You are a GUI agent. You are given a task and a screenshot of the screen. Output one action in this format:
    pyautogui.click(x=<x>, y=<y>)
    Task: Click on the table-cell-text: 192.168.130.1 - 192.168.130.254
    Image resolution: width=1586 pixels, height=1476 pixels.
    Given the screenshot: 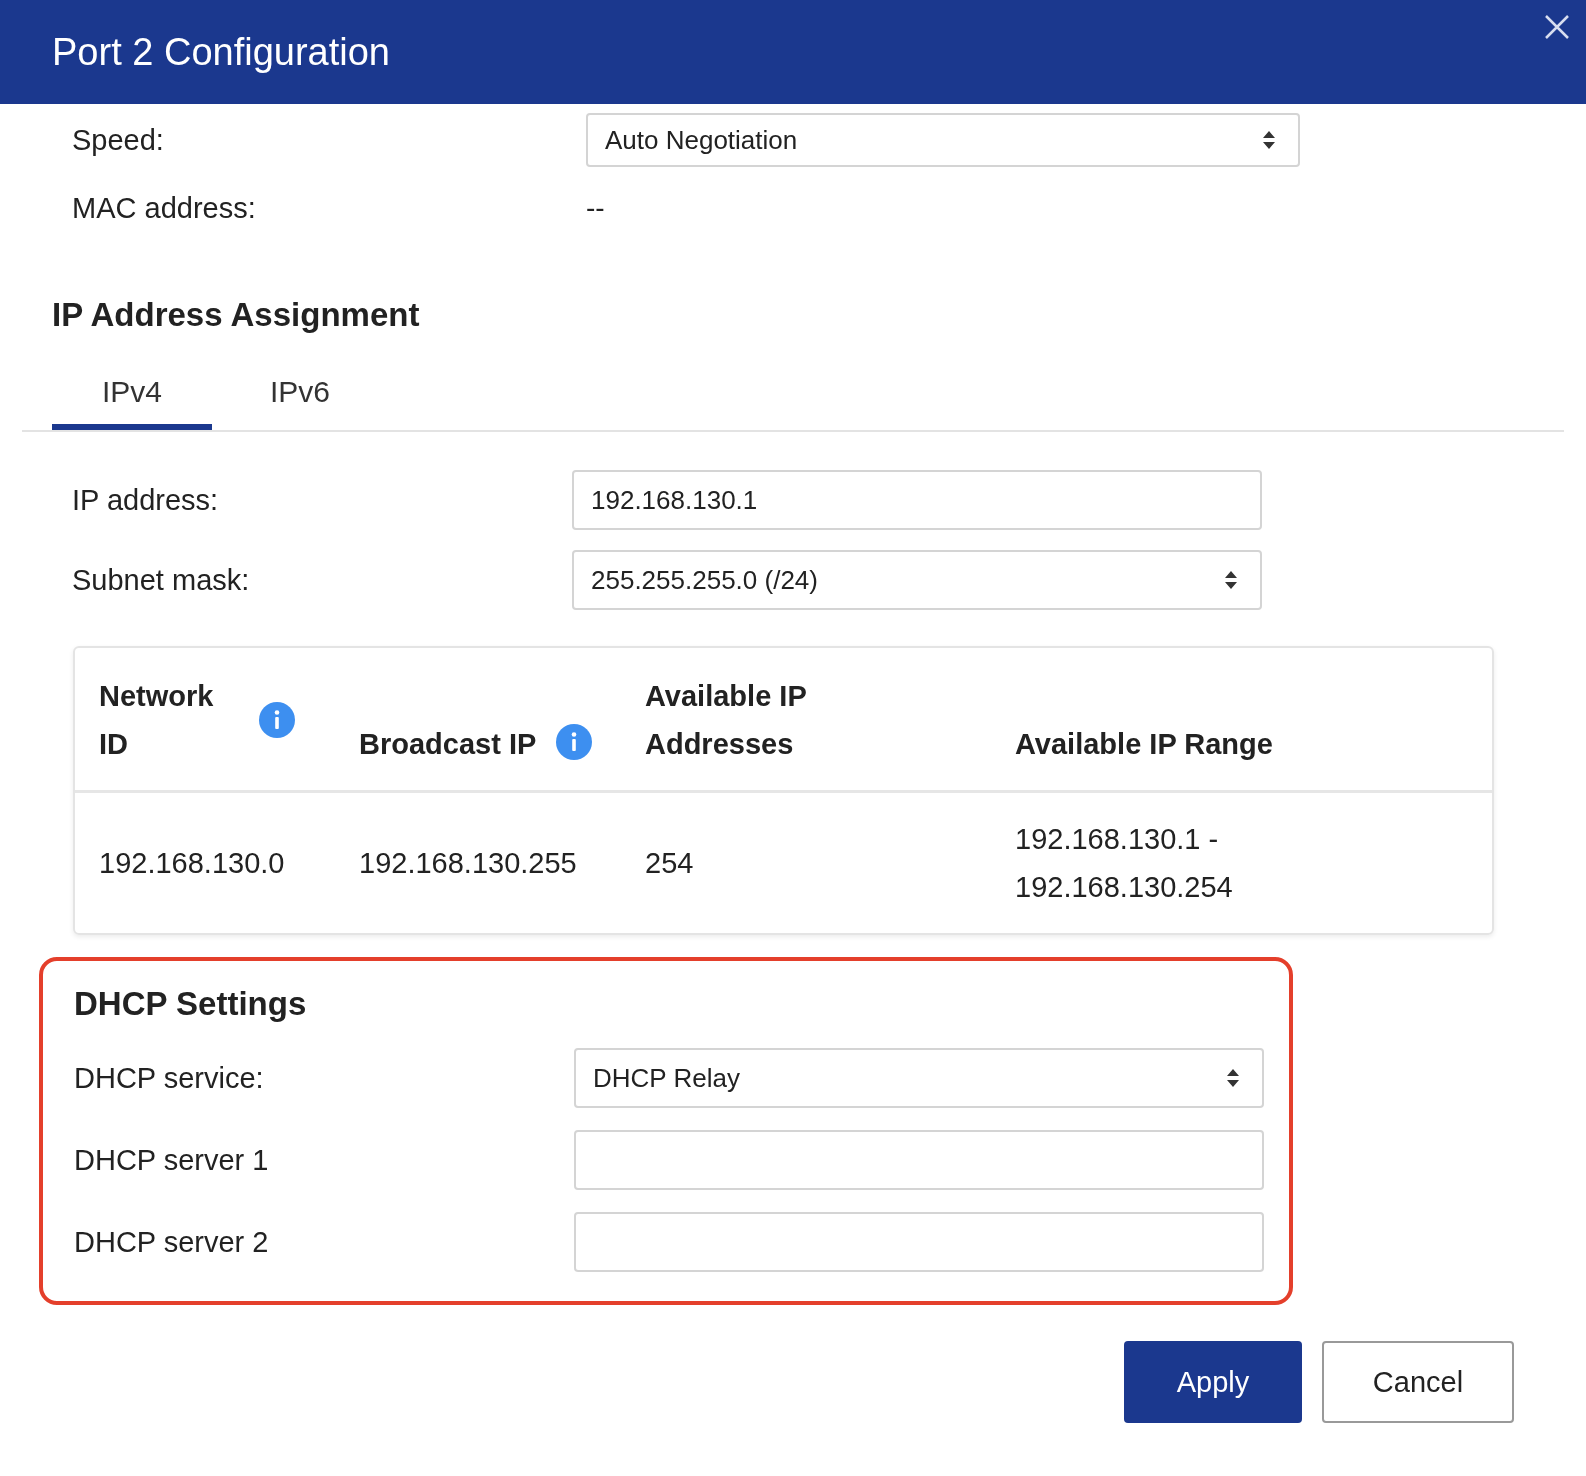 What is the action you would take?
    pyautogui.click(x=1124, y=863)
    